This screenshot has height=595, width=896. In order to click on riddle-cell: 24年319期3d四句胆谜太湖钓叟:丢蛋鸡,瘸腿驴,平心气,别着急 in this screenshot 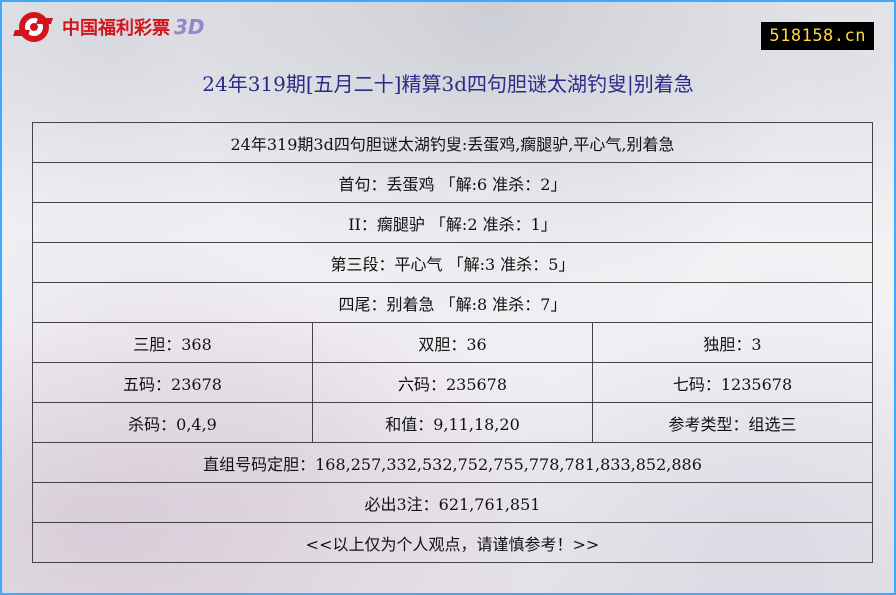, I will do `click(452, 142)`.